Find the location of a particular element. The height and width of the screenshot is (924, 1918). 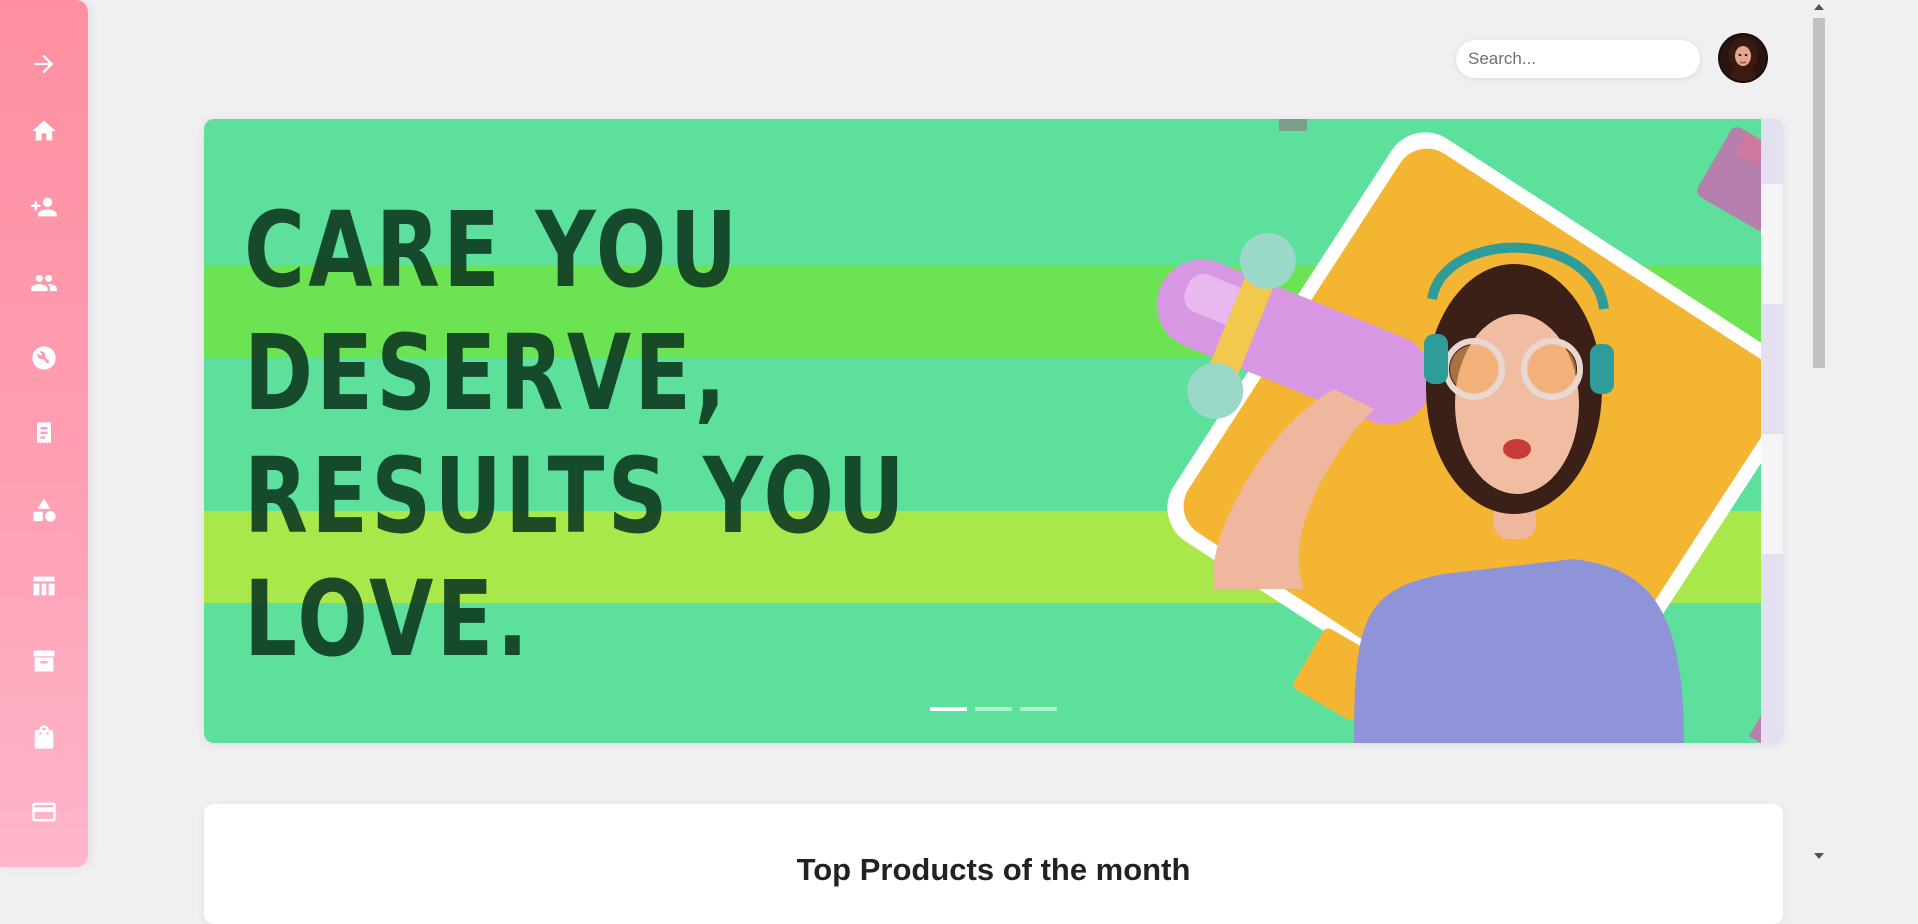

add-user-icon is located at coordinates (44, 207).